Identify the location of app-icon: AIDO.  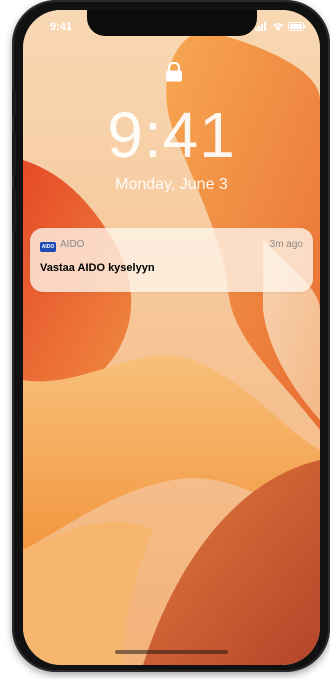
(48, 247).